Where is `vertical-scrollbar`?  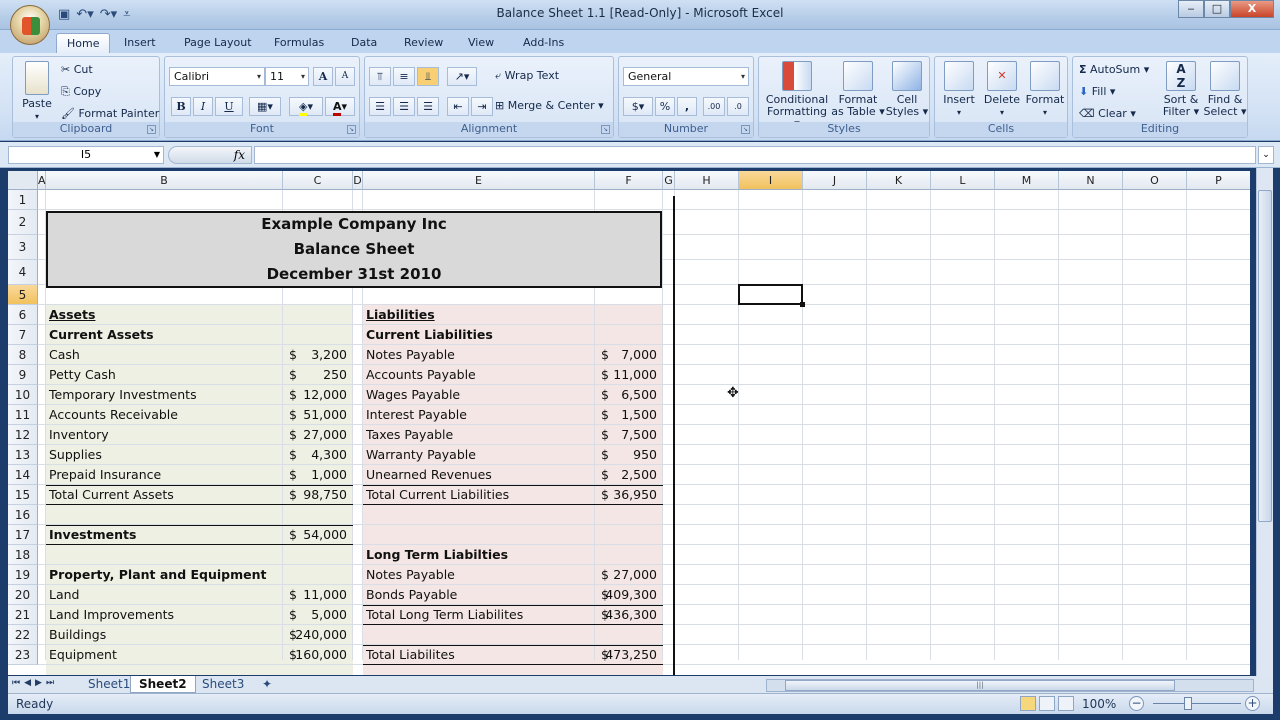 vertical-scrollbar is located at coordinates (1264, 422).